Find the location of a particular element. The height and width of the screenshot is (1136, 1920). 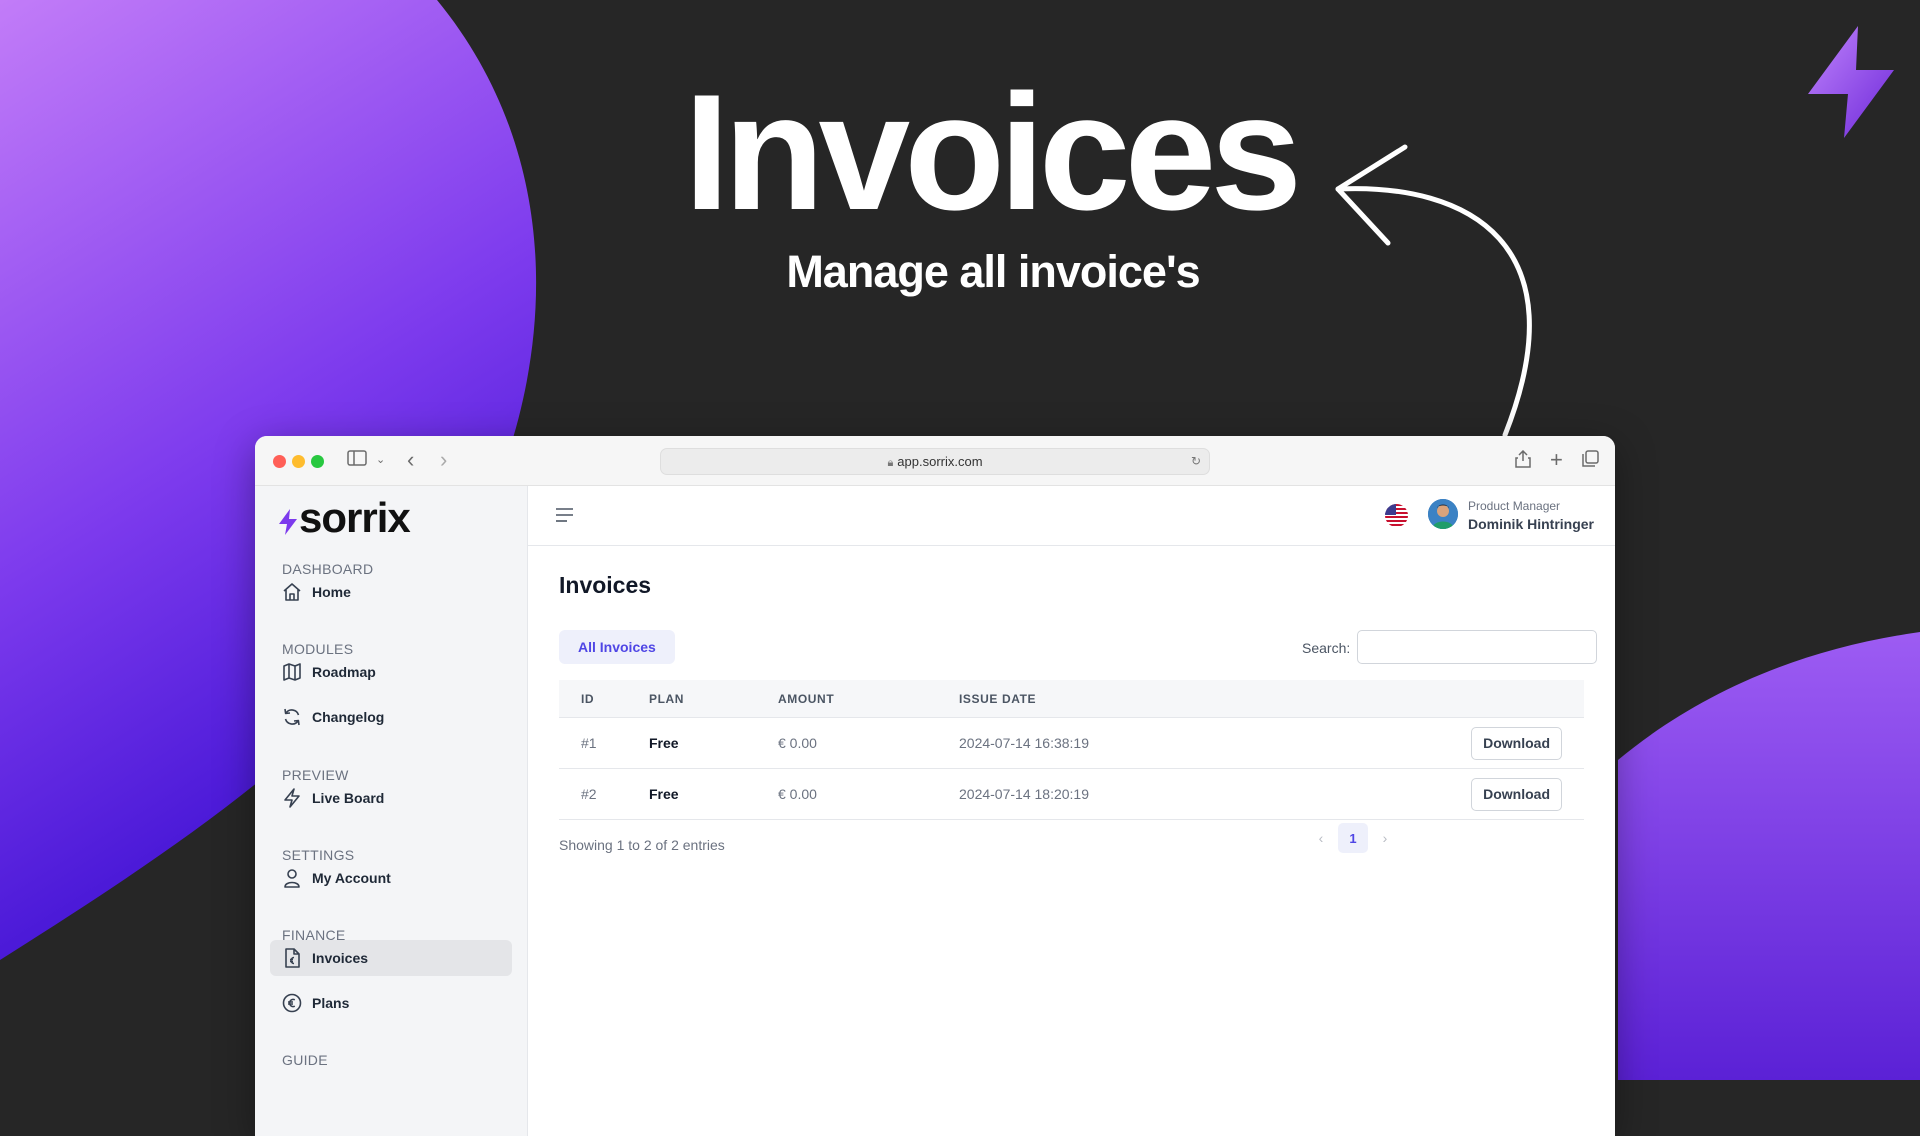

us-flag-icon is located at coordinates (1396, 515).